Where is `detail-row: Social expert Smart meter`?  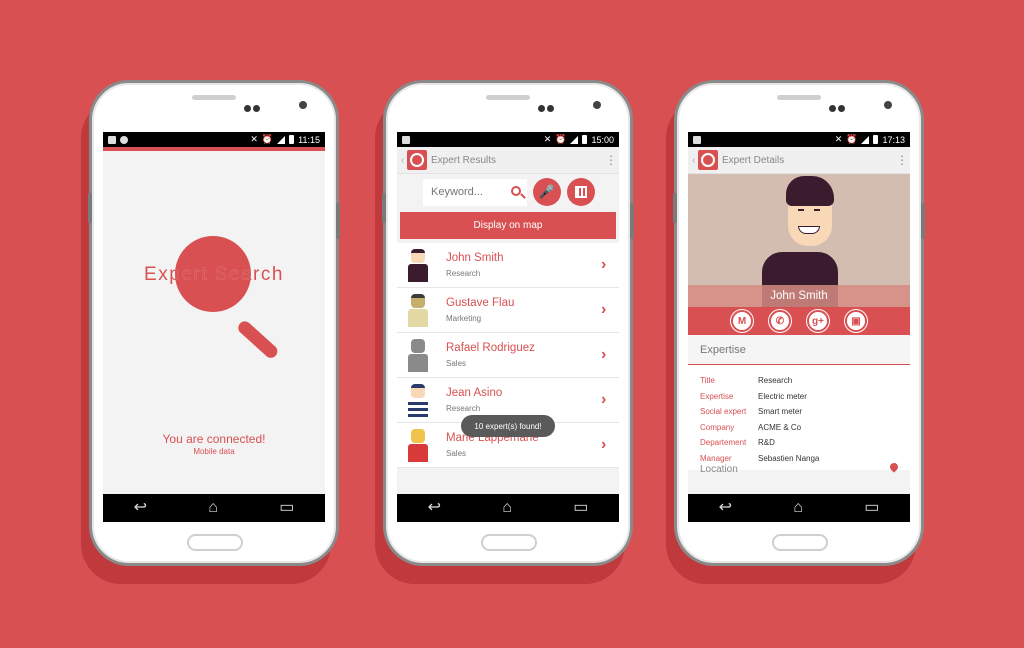 detail-row: Social expert Smart meter is located at coordinates (799, 412).